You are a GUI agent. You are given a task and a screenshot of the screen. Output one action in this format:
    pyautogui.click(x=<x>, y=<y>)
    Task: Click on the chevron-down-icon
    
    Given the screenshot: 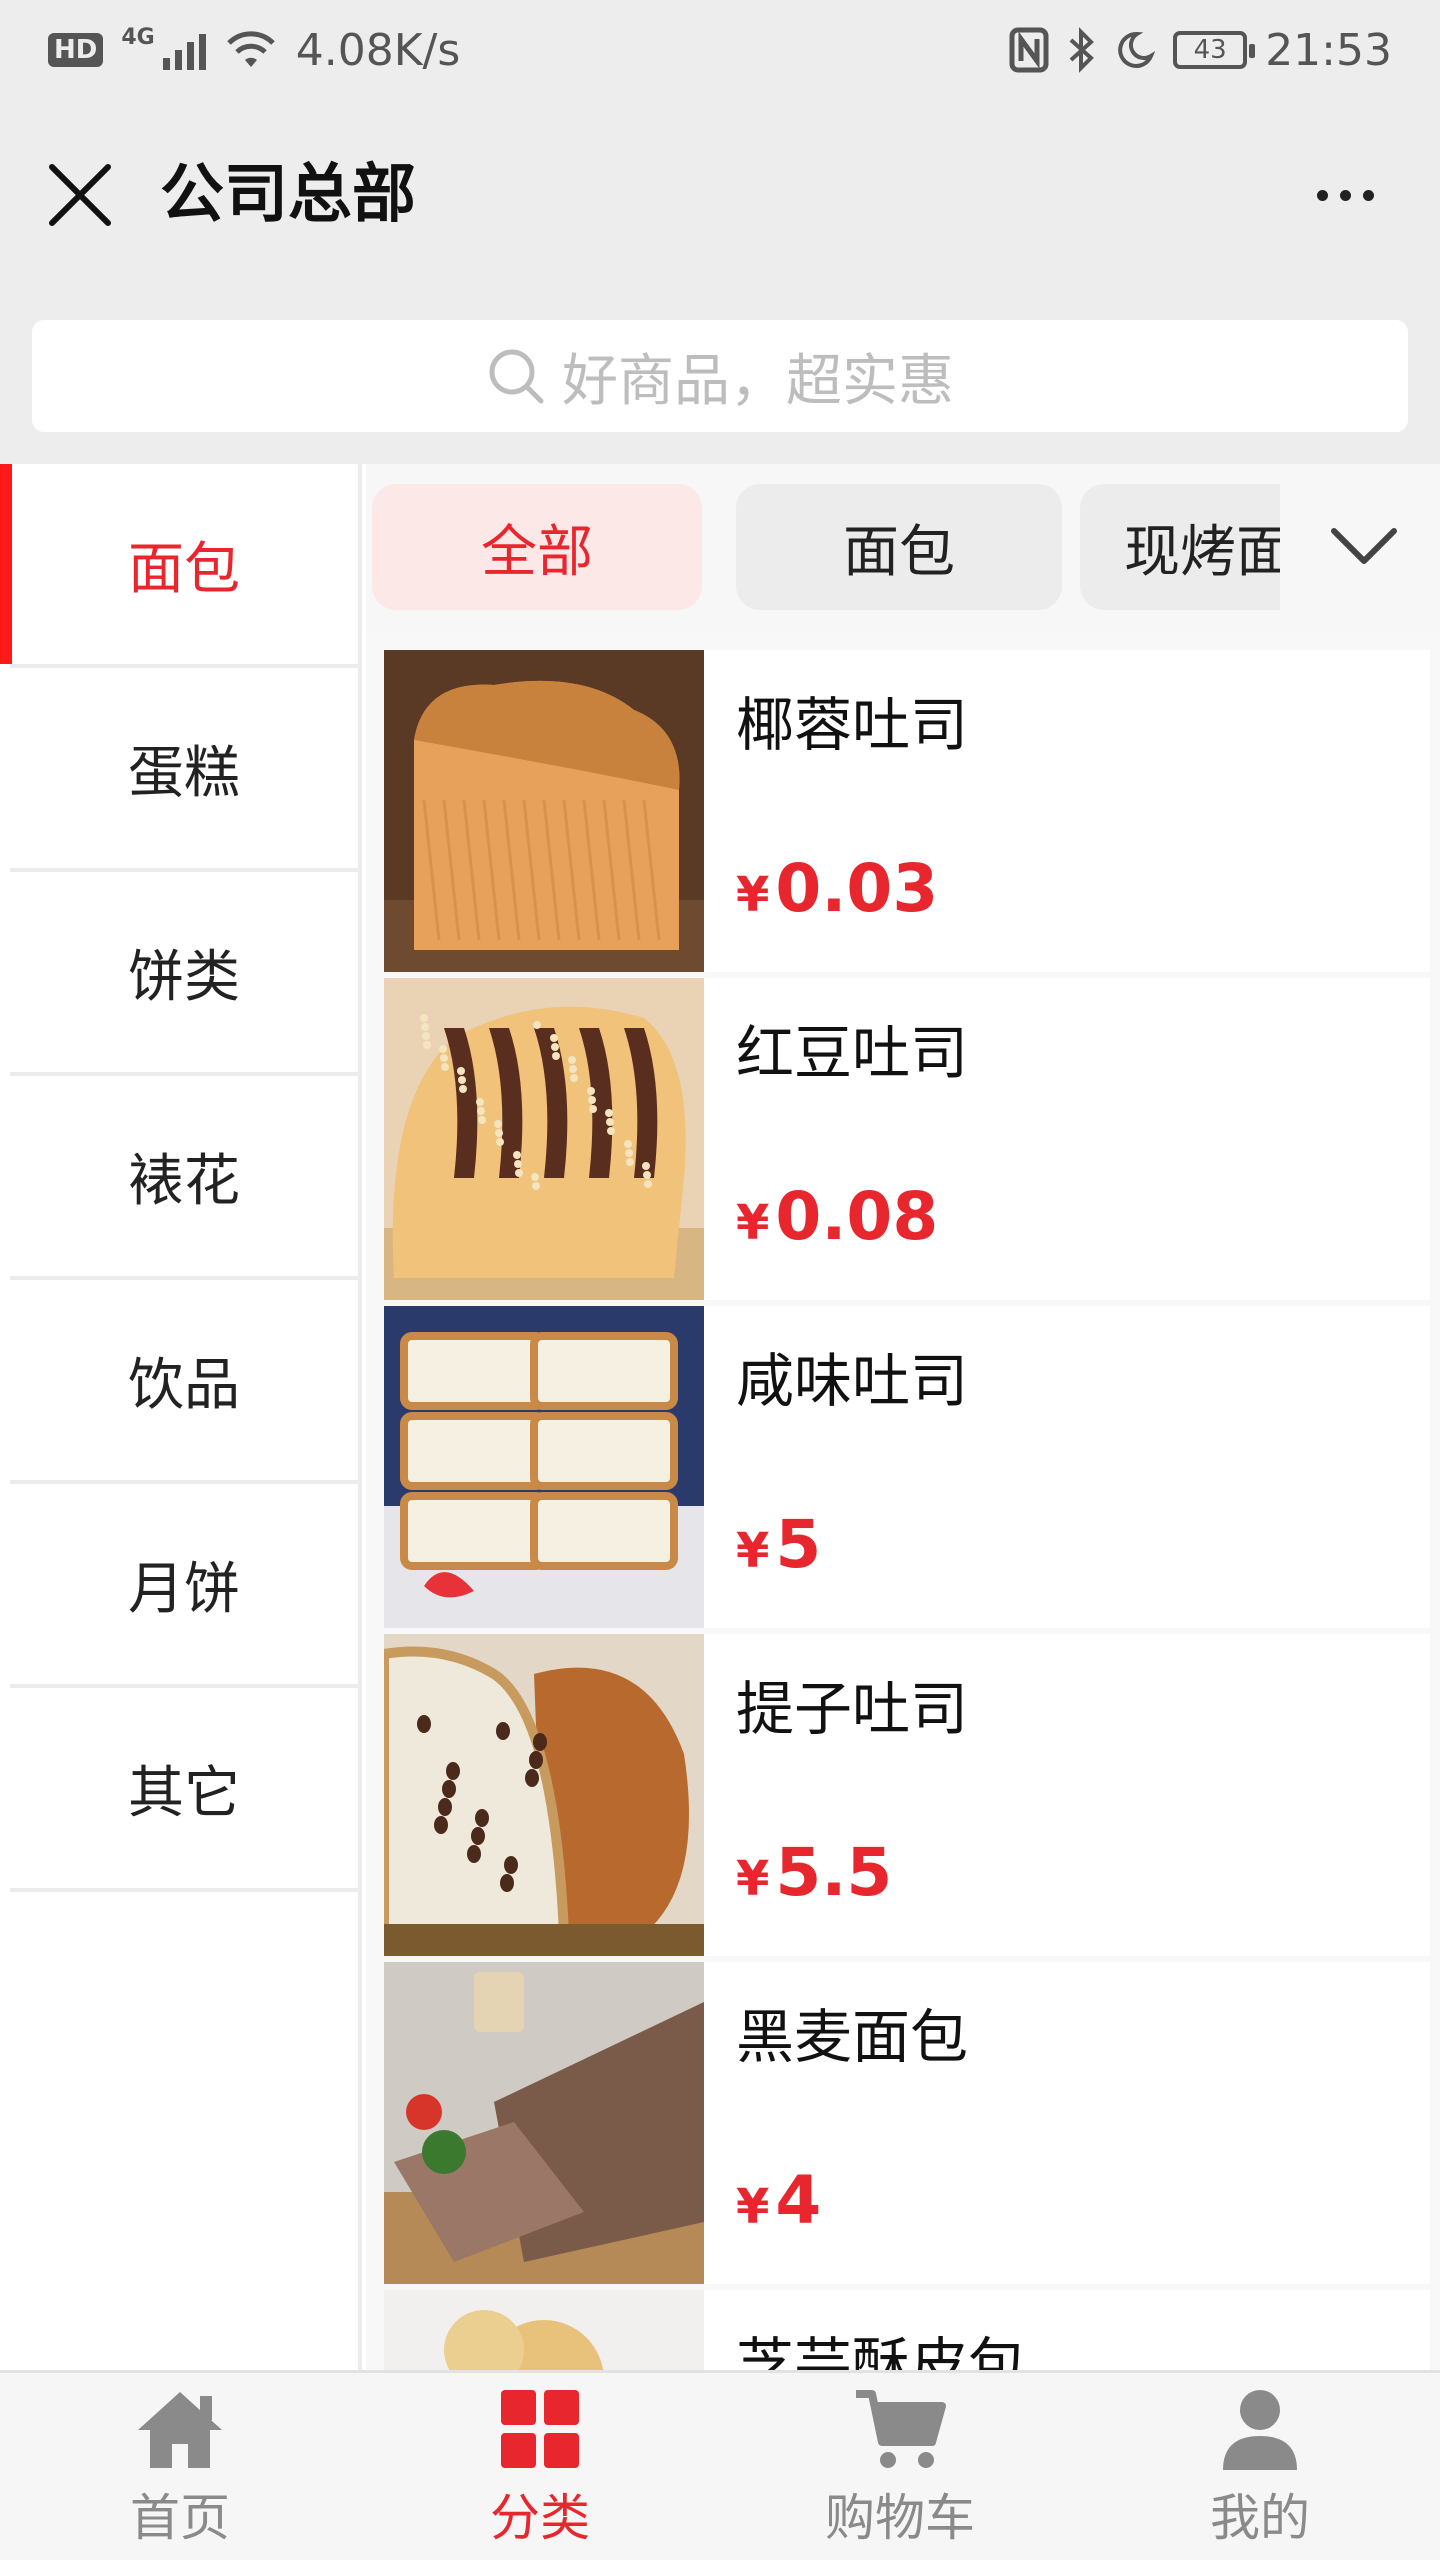 What is the action you would take?
    pyautogui.click(x=1364, y=546)
    